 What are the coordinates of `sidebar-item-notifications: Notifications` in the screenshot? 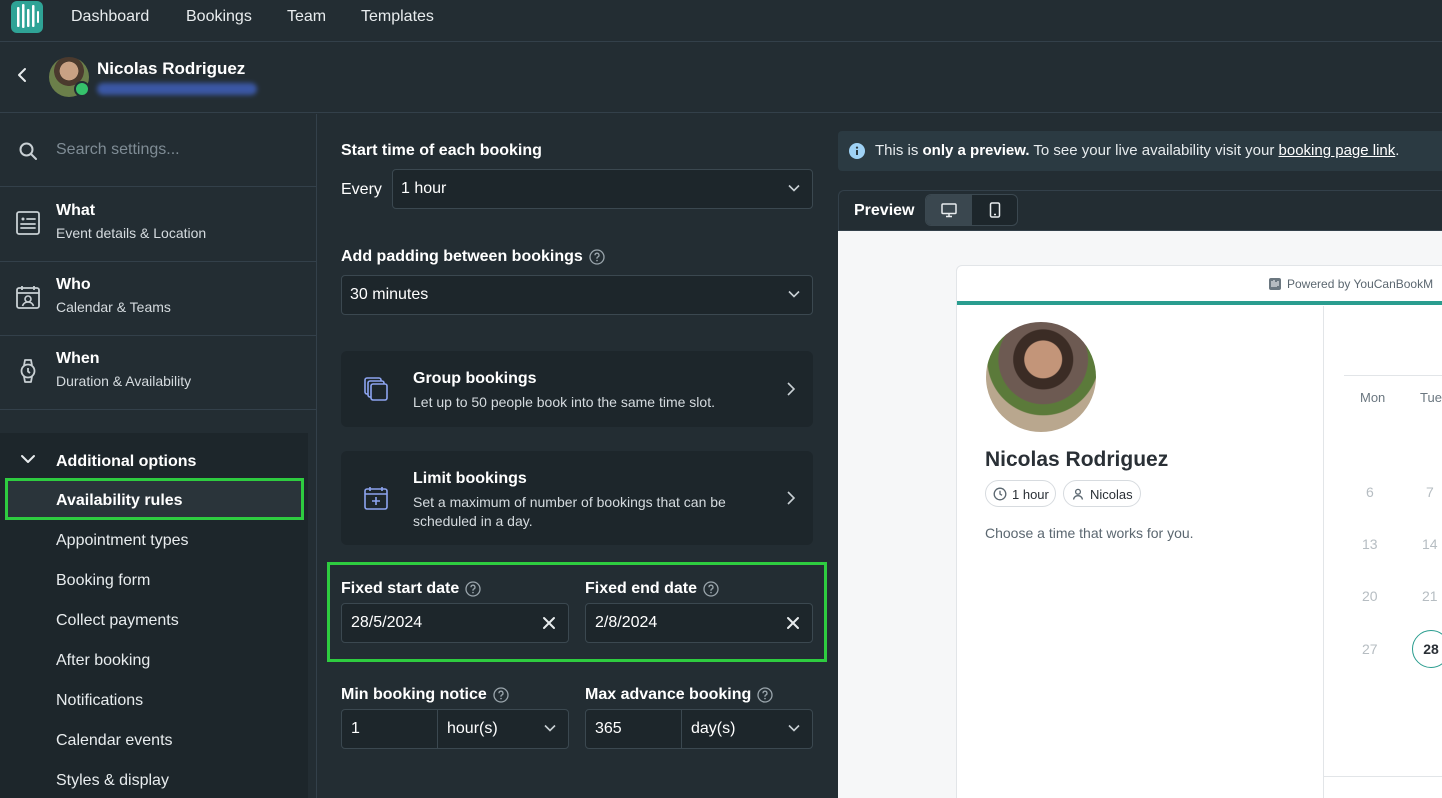 It's located at (99, 701).